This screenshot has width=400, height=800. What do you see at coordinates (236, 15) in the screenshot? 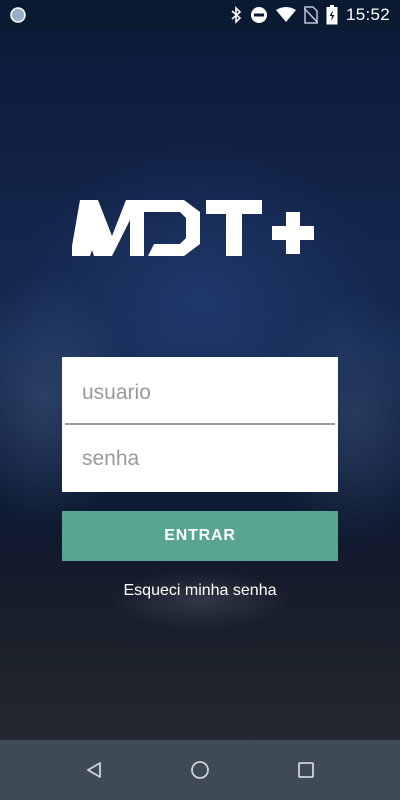
I see `bluetooth-icon` at bounding box center [236, 15].